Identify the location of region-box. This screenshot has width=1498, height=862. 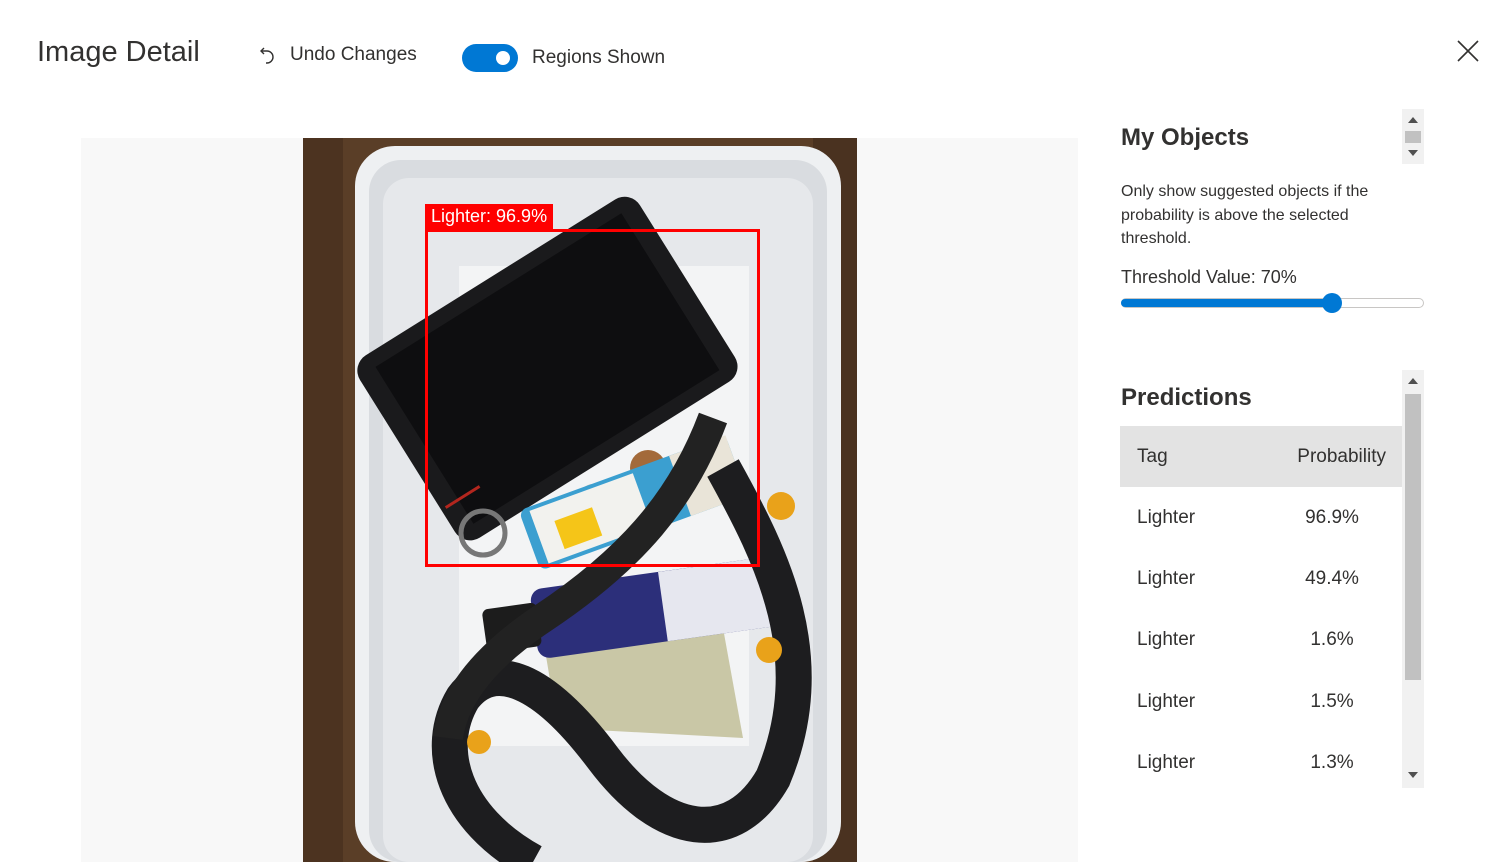
(592, 398).